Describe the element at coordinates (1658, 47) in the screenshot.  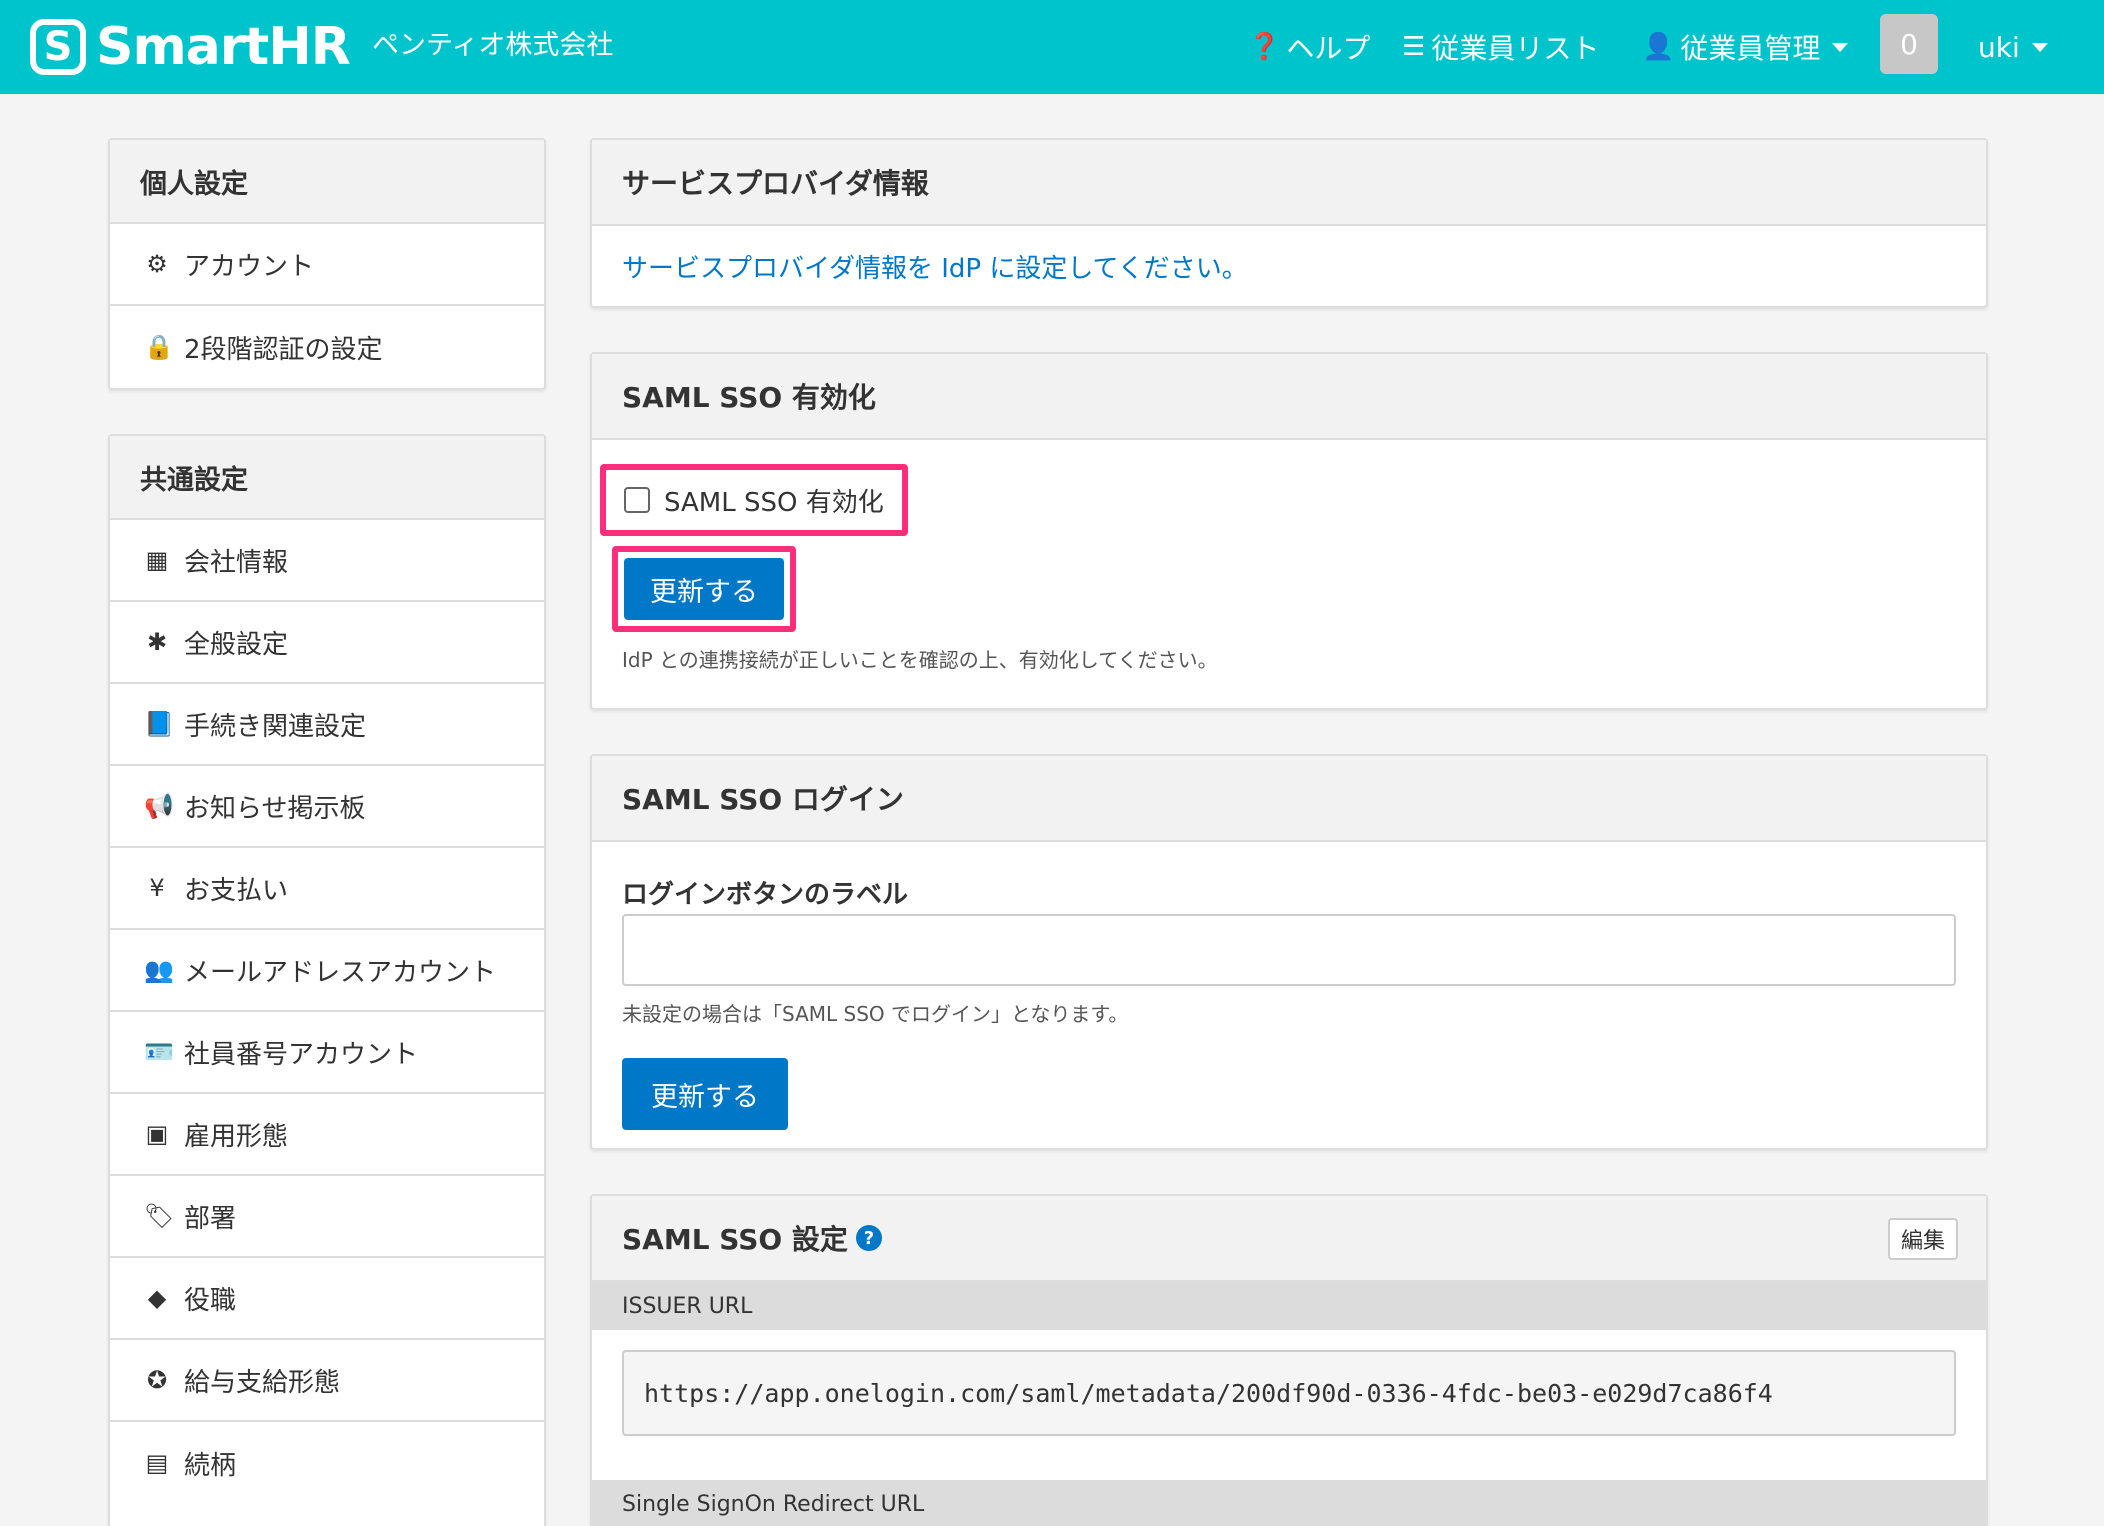
I see `user-icon: 👤` at that location.